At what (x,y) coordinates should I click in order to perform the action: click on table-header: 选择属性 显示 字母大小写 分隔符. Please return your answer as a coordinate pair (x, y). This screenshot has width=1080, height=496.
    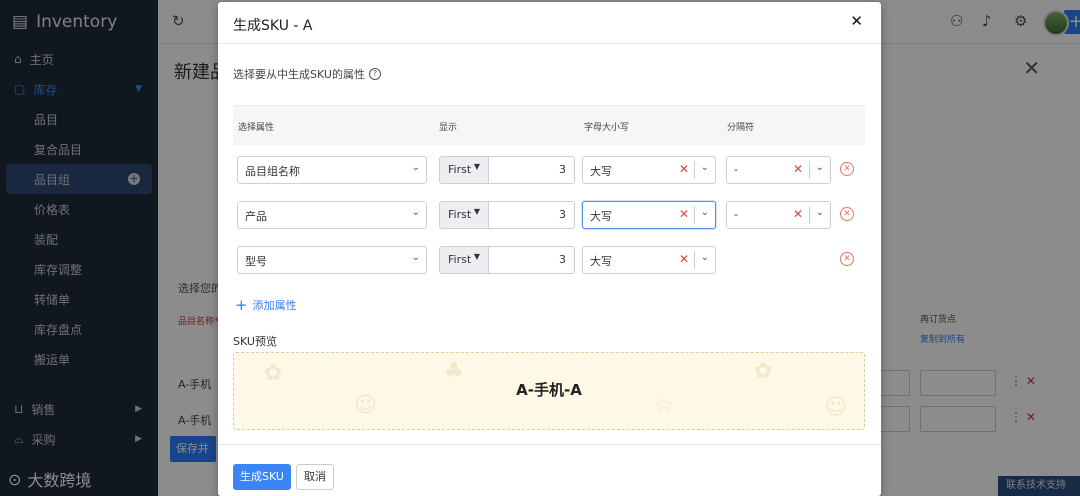
    Looking at the image, I should click on (549, 125).